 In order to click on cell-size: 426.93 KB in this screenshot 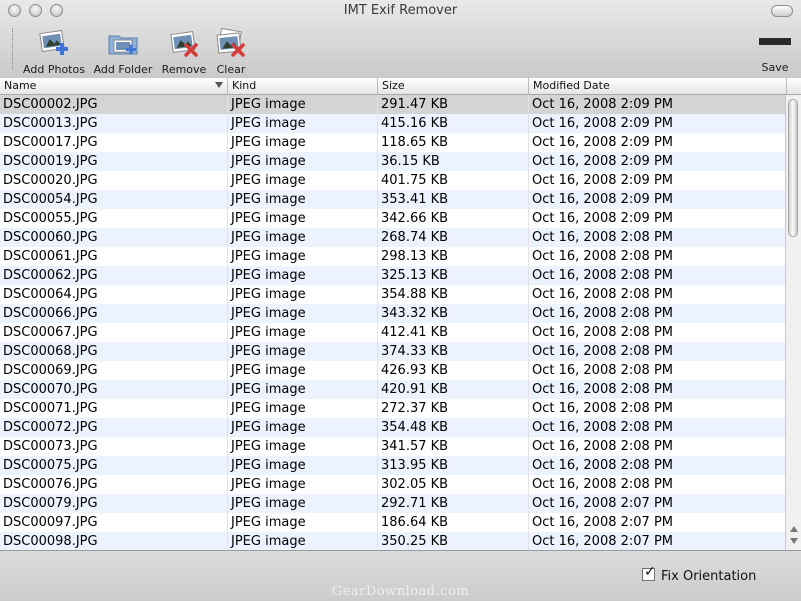, I will do `click(415, 370)`.